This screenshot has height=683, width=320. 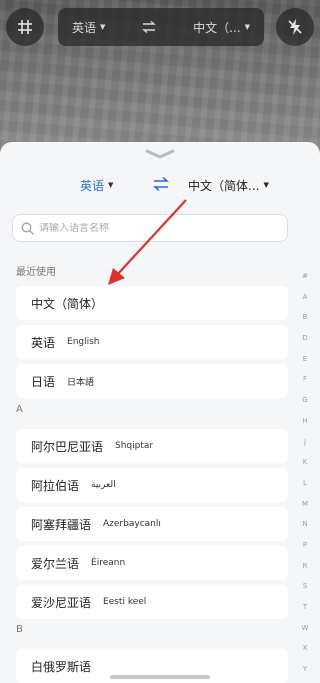 What do you see at coordinates (132, 524) in the screenshot?
I see `language-native-name: Azerbaycanlı` at bounding box center [132, 524].